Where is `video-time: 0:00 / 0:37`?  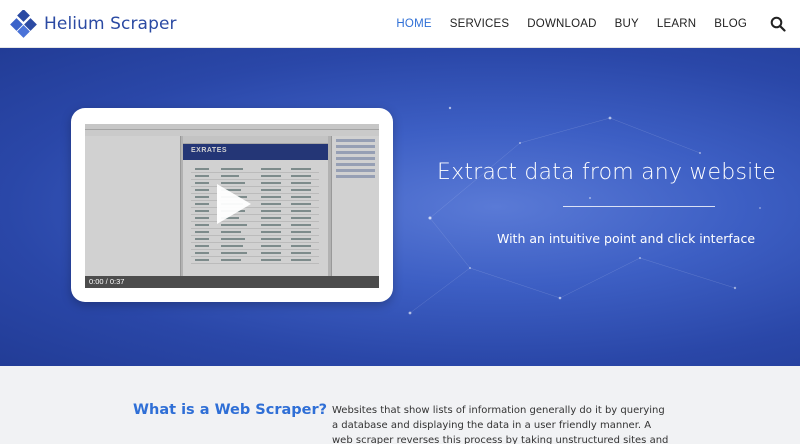 video-time: 0:00 / 0:37 is located at coordinates (107, 281).